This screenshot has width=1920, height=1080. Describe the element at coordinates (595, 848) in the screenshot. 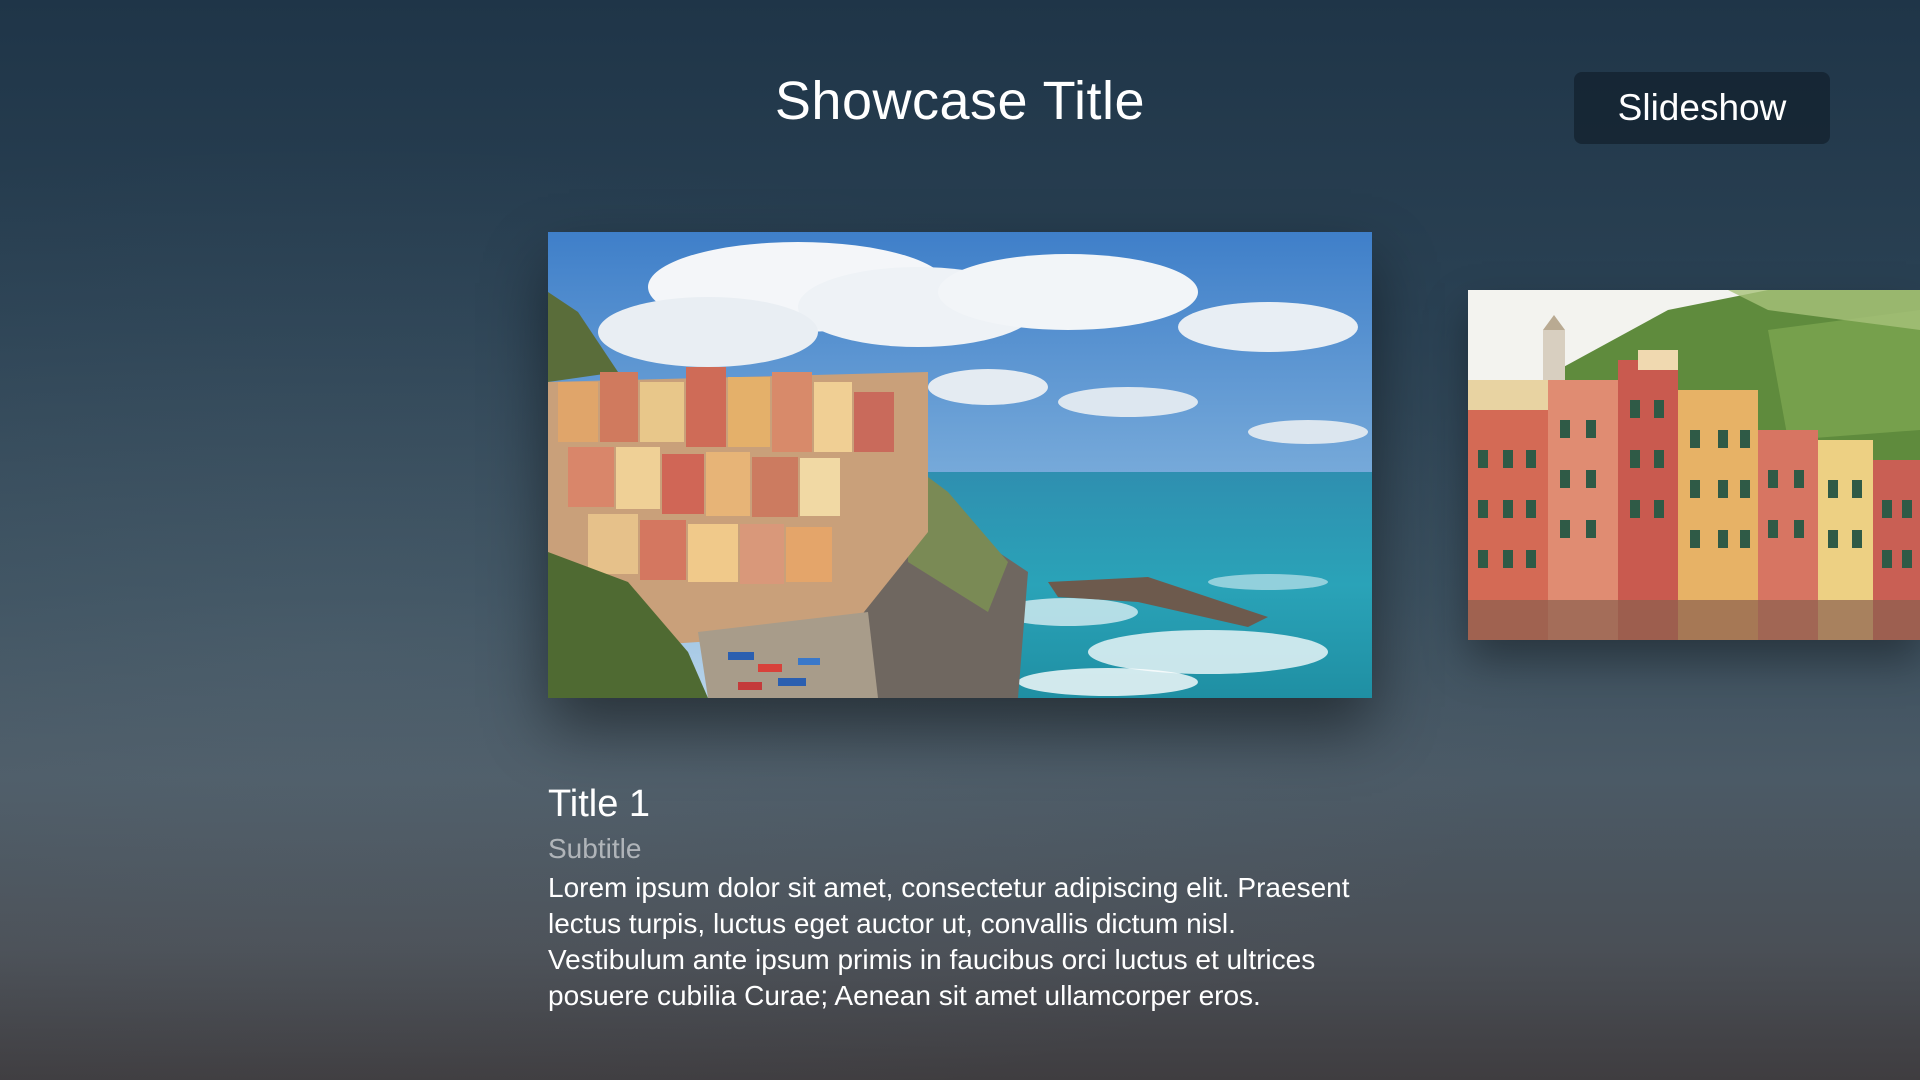

I see `item-subtitle: Subtitle` at that location.